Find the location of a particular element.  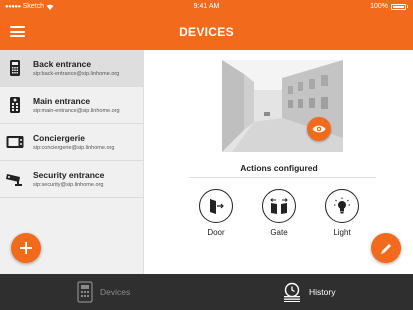

tab-devices: Devices is located at coordinates (112, 292).